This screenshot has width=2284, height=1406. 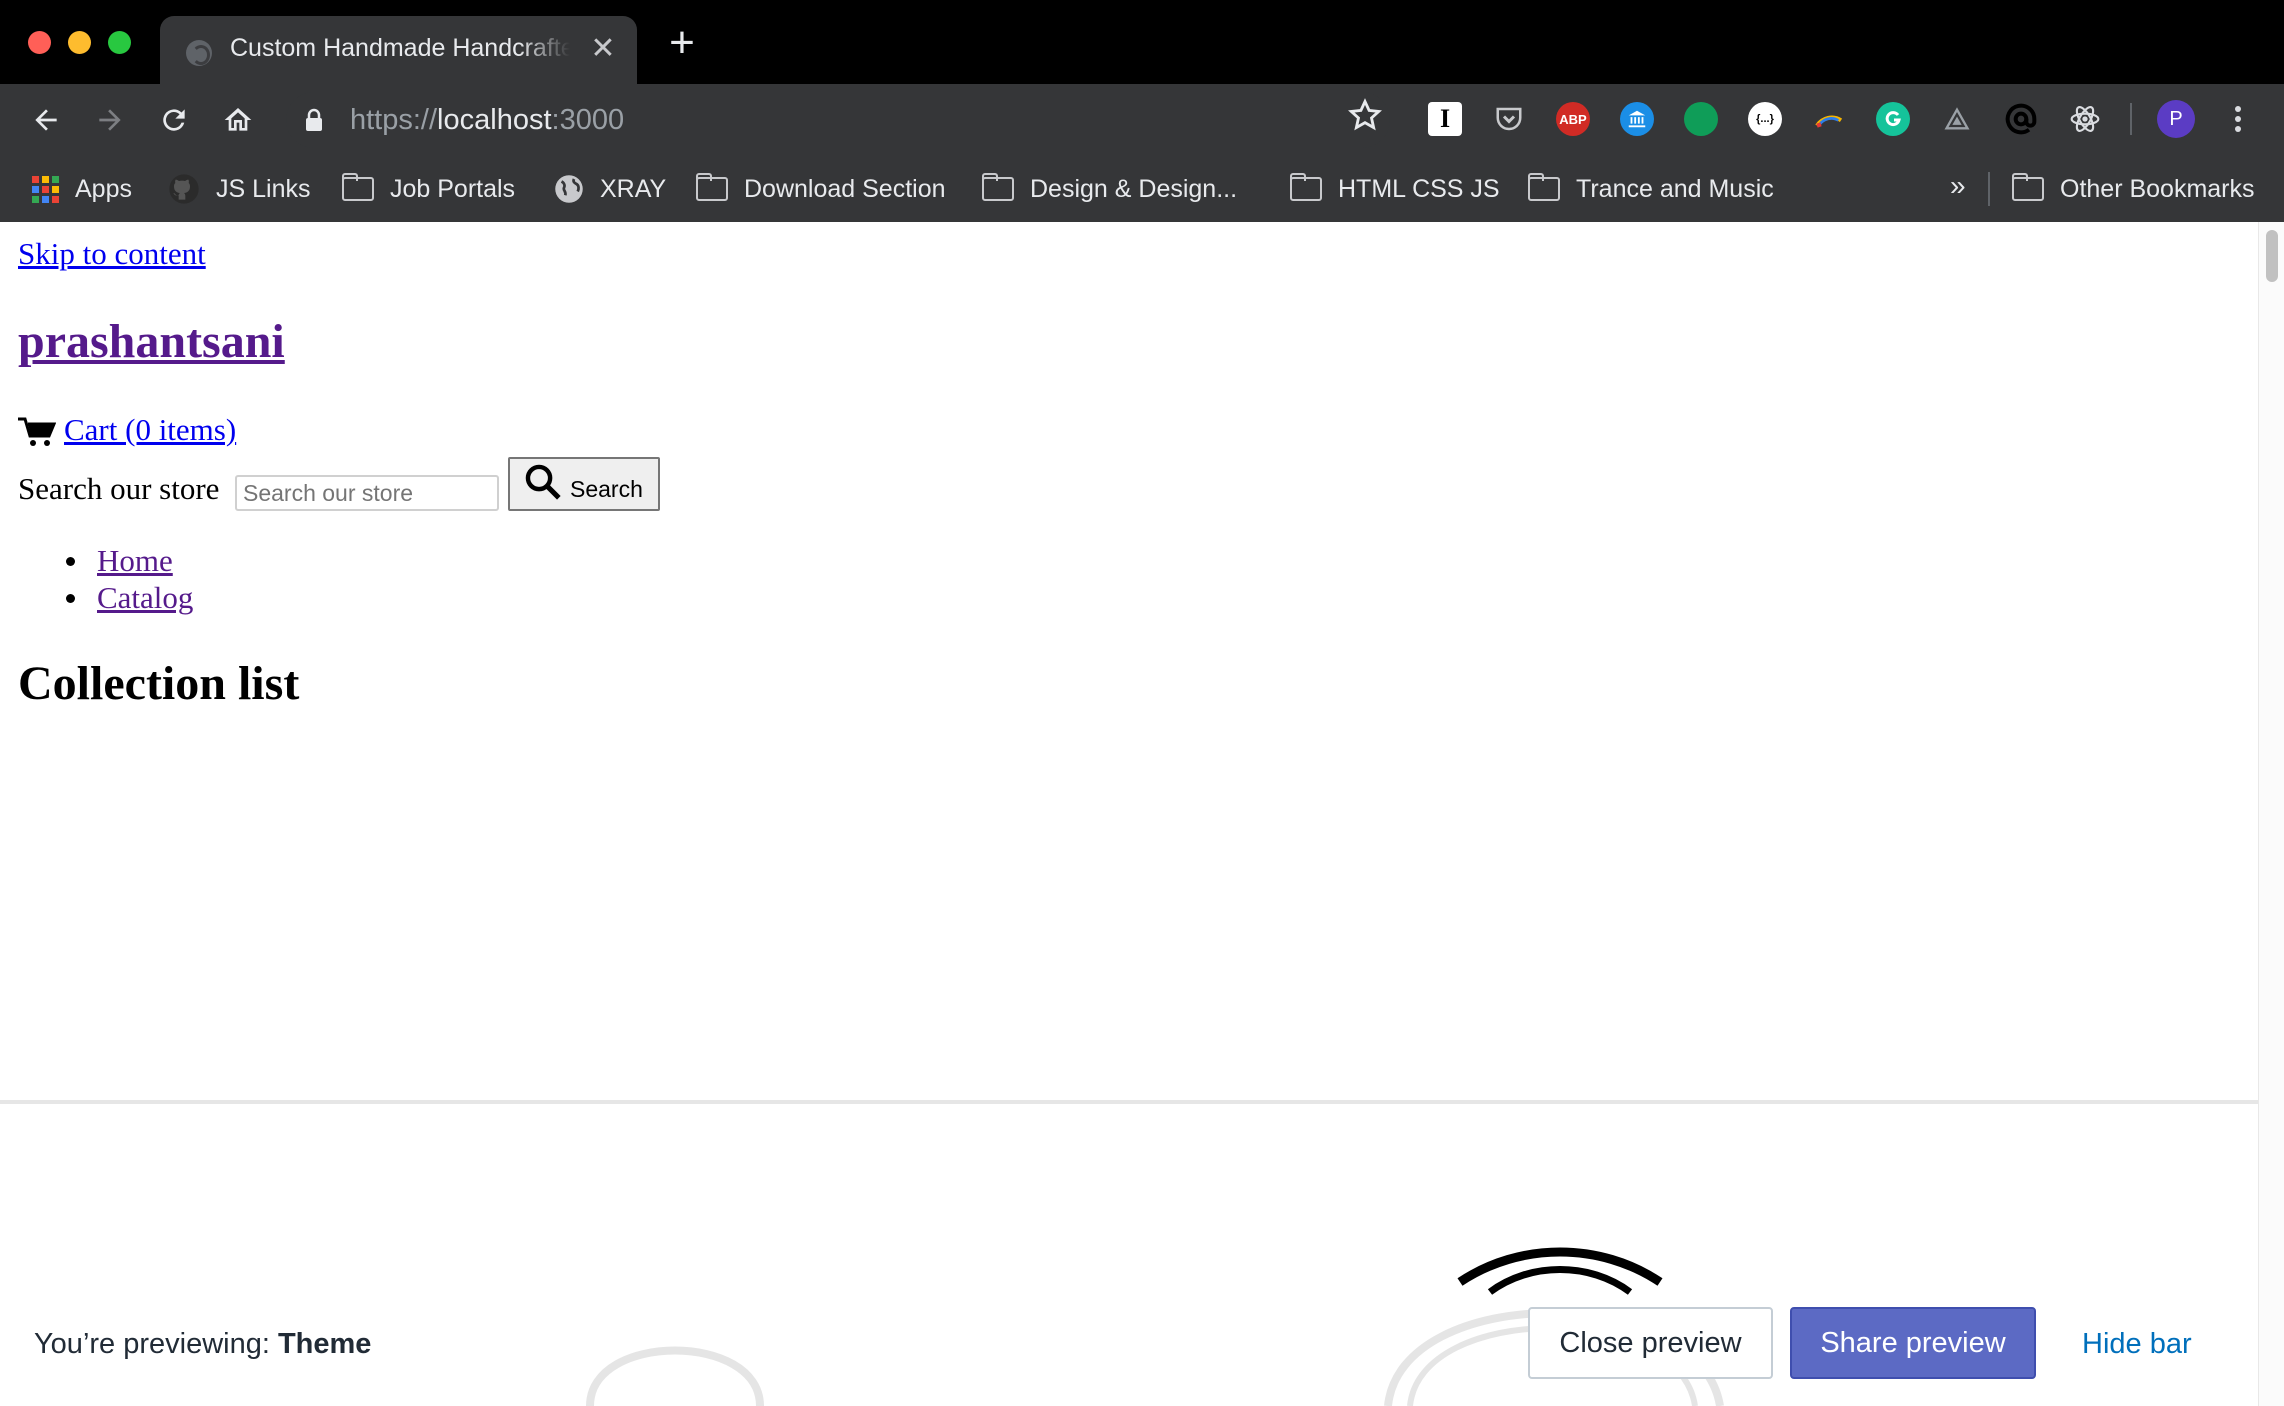 I want to click on active-tab: Custom Handmade Handcrafted ✕, so click(x=398, y=50).